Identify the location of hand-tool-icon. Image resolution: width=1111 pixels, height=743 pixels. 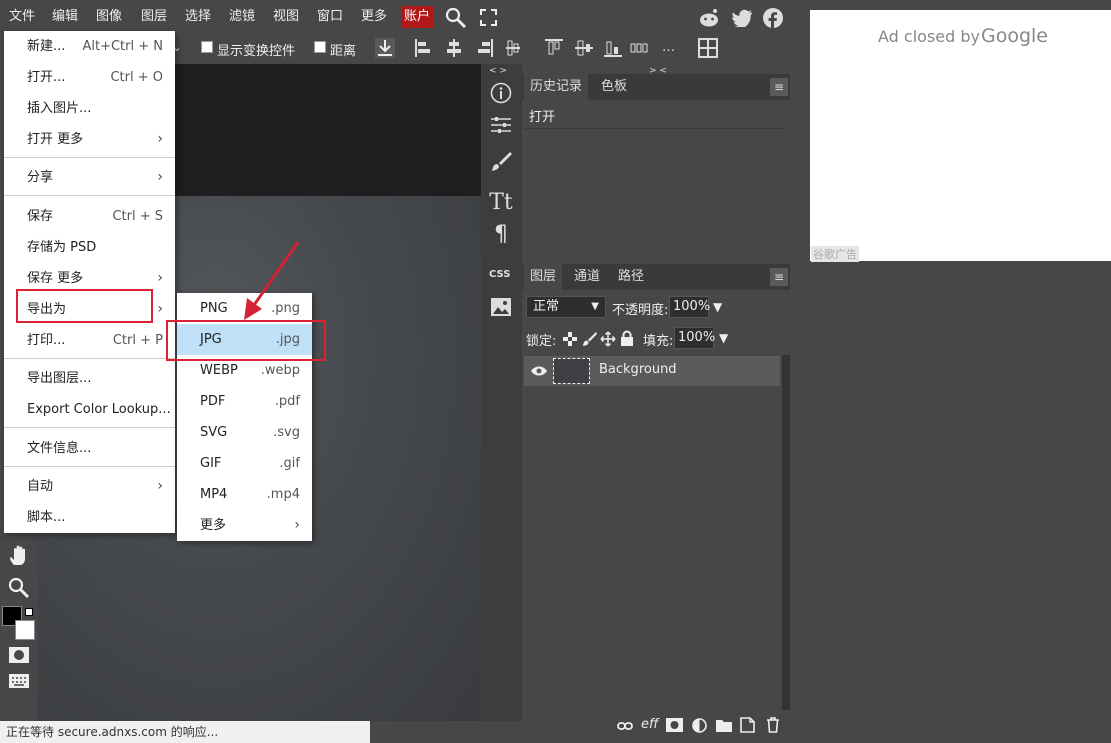
(19, 556).